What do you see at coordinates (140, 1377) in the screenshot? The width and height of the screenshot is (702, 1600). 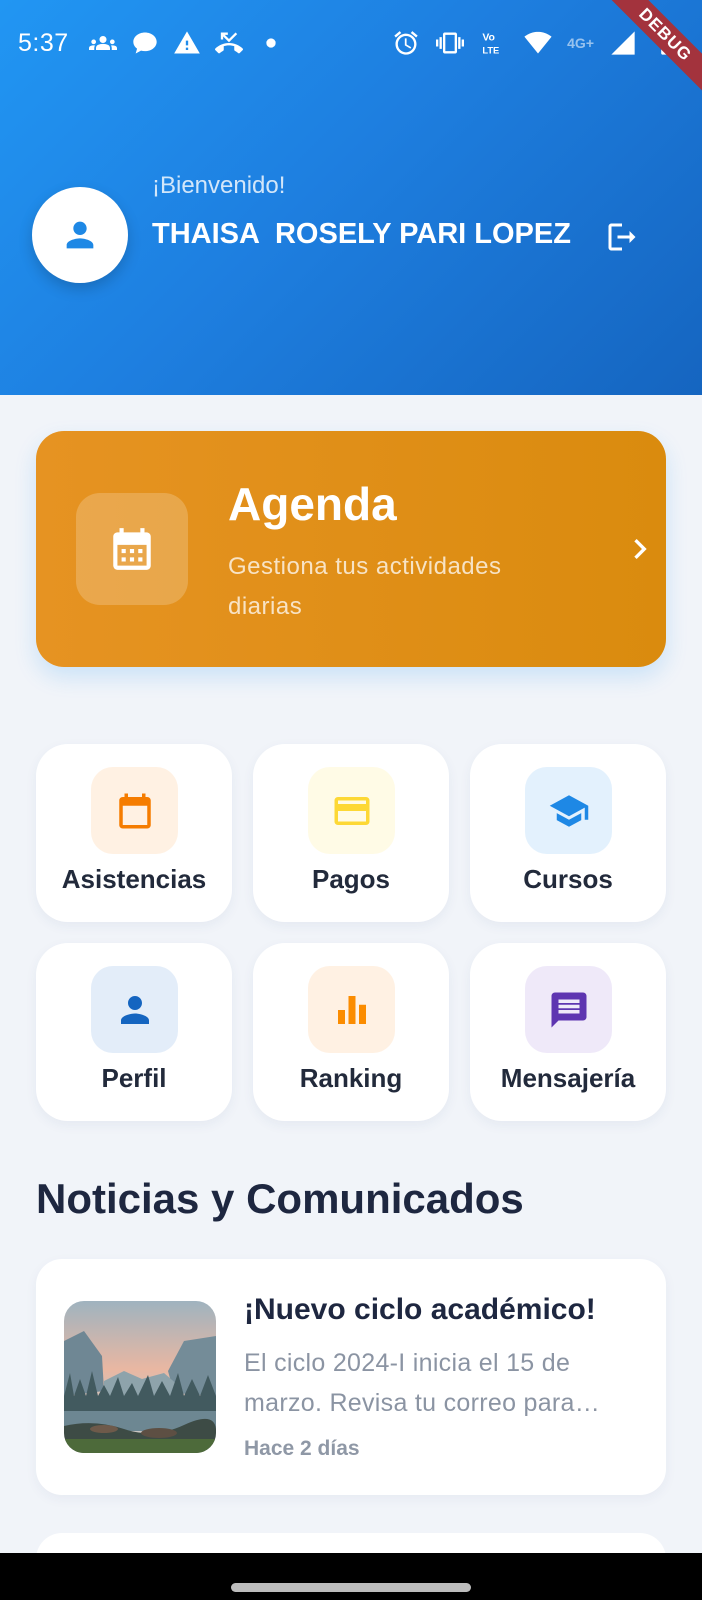 I see `news-thumbnail` at bounding box center [140, 1377].